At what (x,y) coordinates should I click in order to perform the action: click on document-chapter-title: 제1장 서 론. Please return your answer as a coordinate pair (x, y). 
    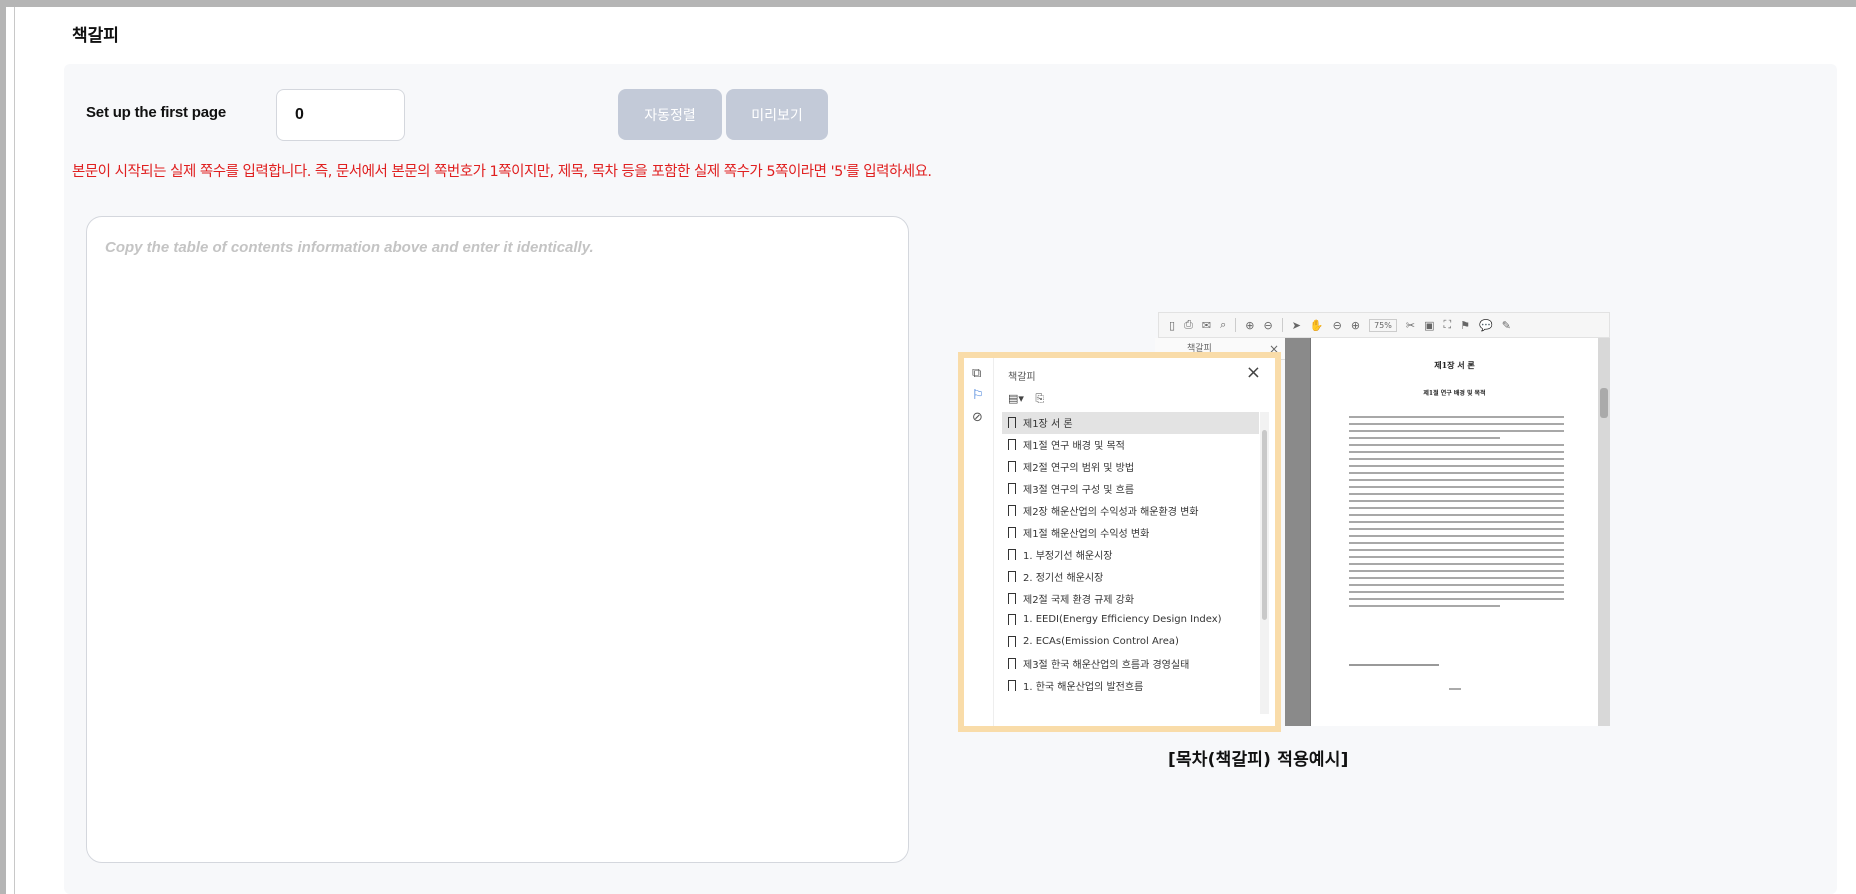
    Looking at the image, I should click on (1454, 365).